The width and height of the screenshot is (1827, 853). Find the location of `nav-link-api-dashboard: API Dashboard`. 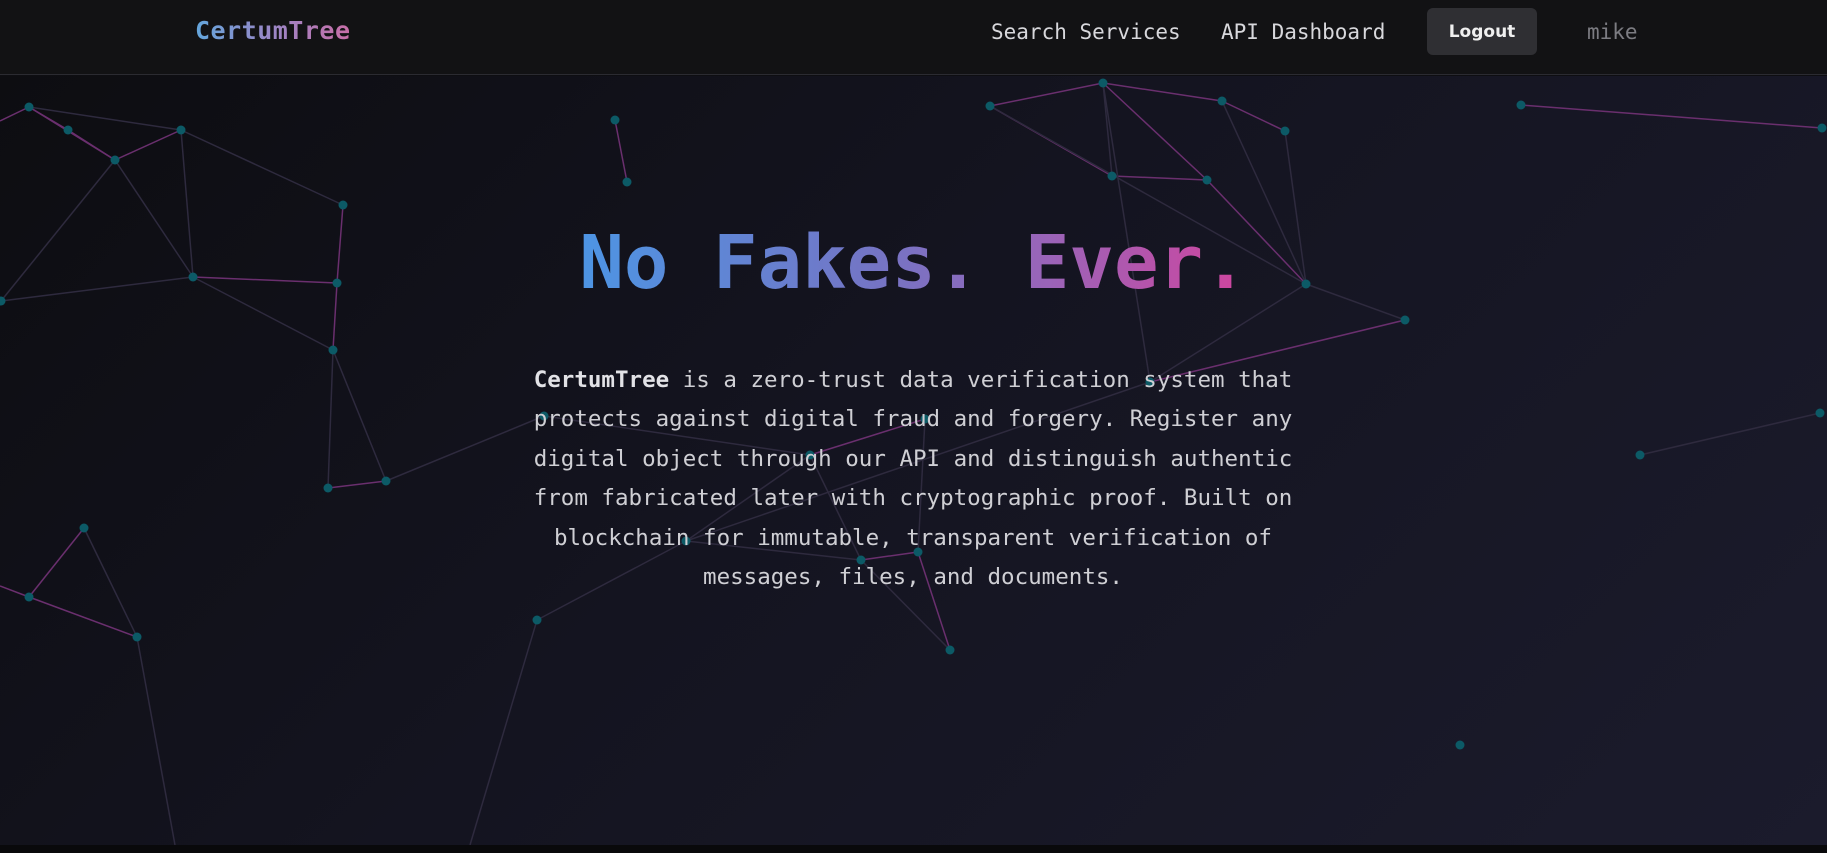

nav-link-api-dashboard: API Dashboard is located at coordinates (1303, 32).